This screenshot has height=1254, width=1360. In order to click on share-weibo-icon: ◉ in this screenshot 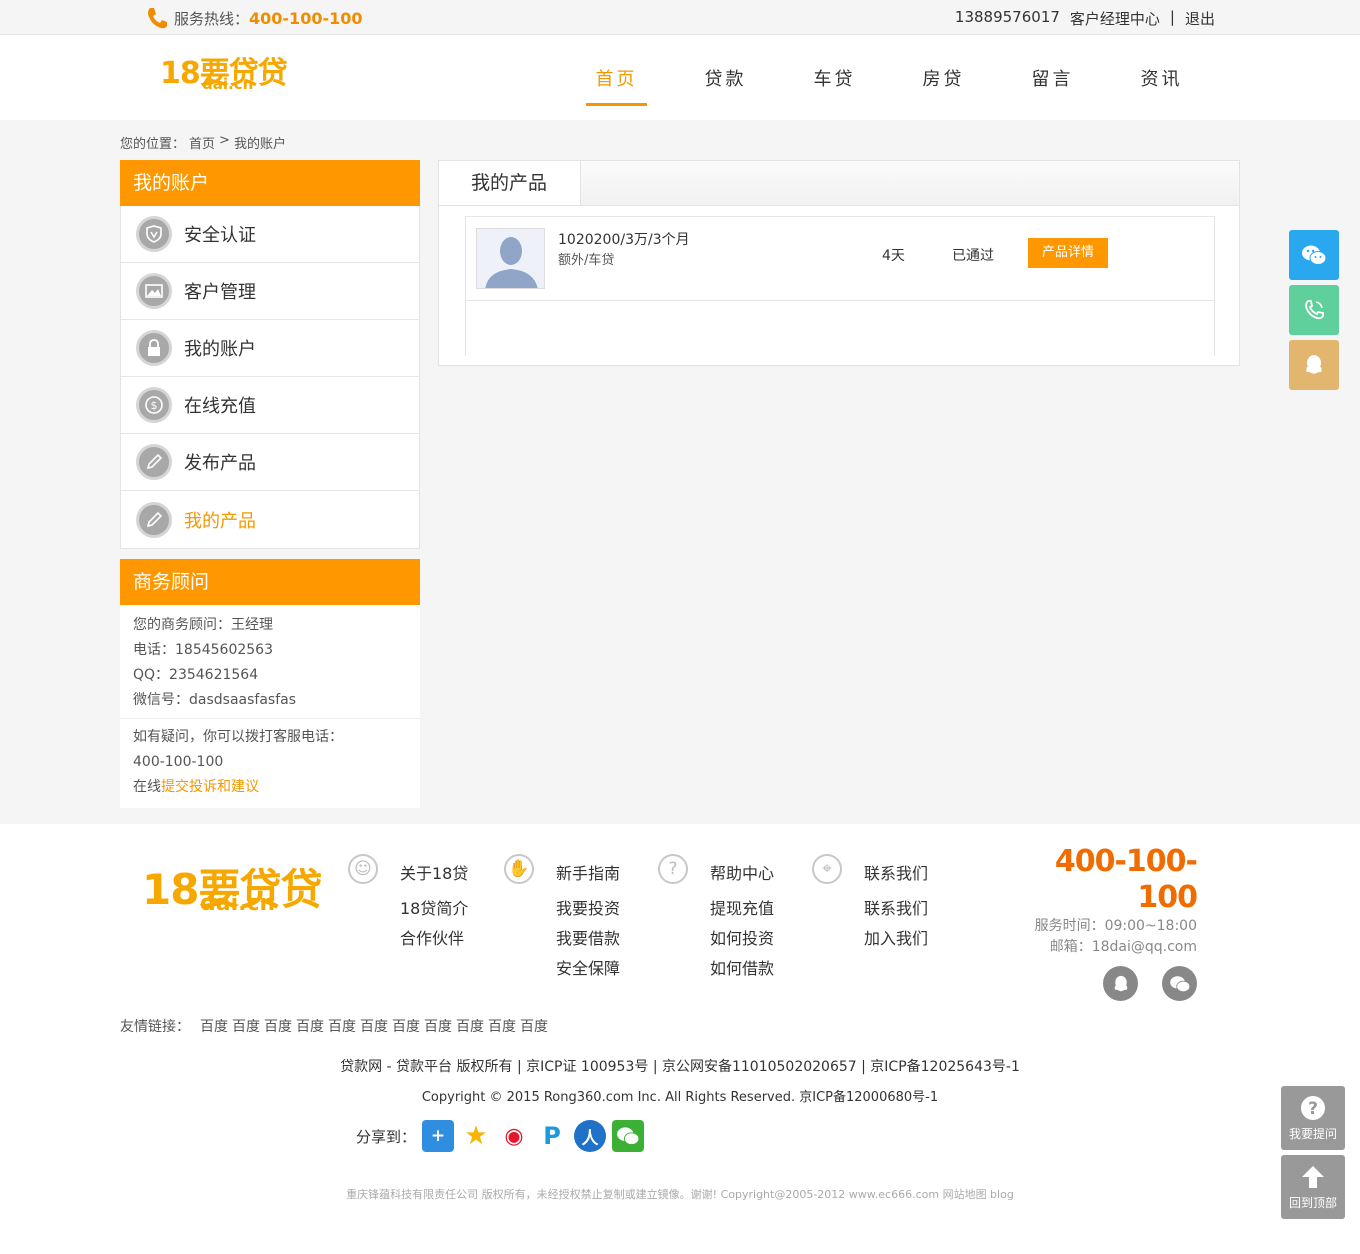, I will do `click(514, 1136)`.